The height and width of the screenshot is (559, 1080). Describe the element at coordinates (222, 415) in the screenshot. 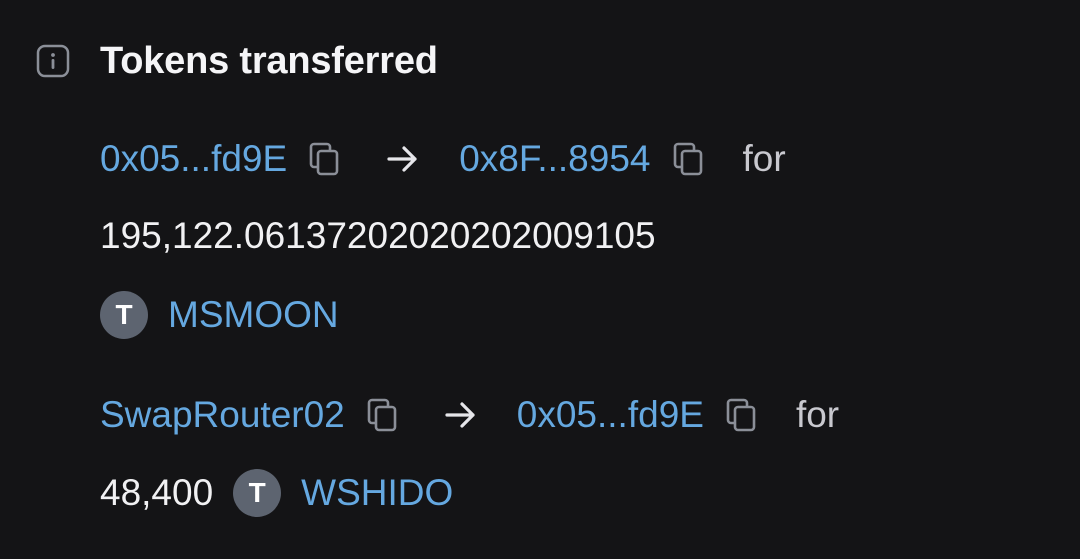

I see `from-address-link: SwapRouter02` at that location.